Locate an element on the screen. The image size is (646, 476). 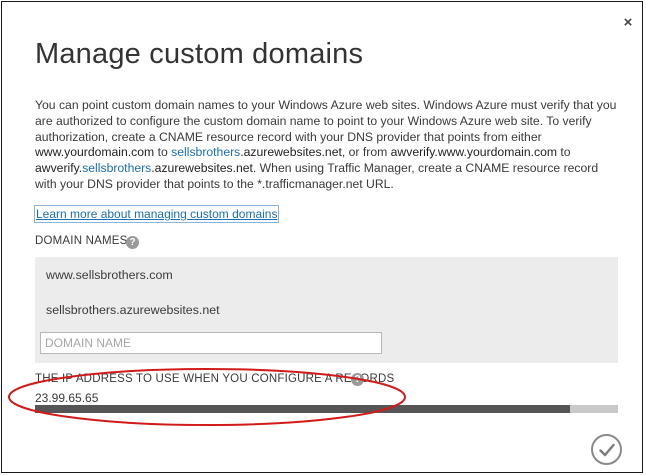
domain-input-row is located at coordinates (326, 344).